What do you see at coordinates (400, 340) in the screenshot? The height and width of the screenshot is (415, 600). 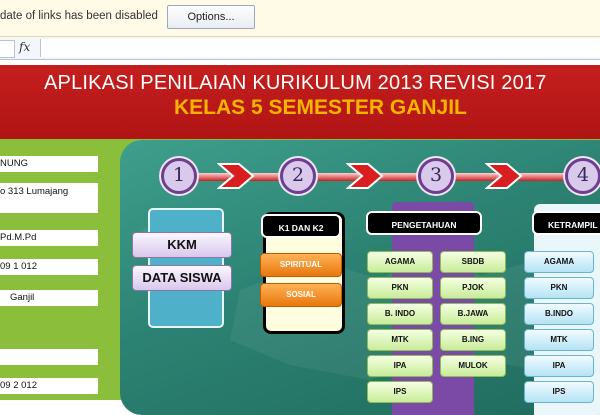 I see `pengetahuan-mtk-button: MTK` at bounding box center [400, 340].